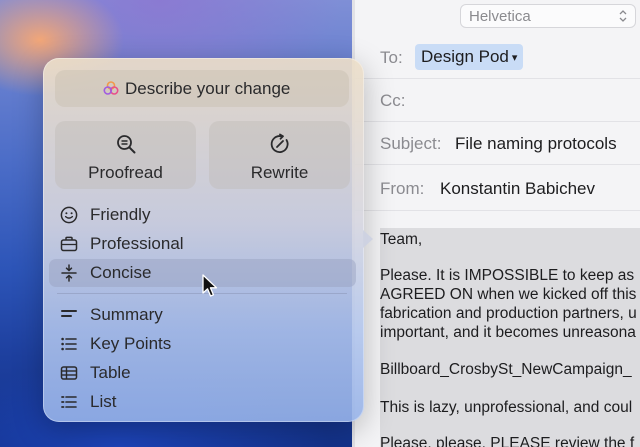  I want to click on font-selector: Helvetica, so click(548, 16).